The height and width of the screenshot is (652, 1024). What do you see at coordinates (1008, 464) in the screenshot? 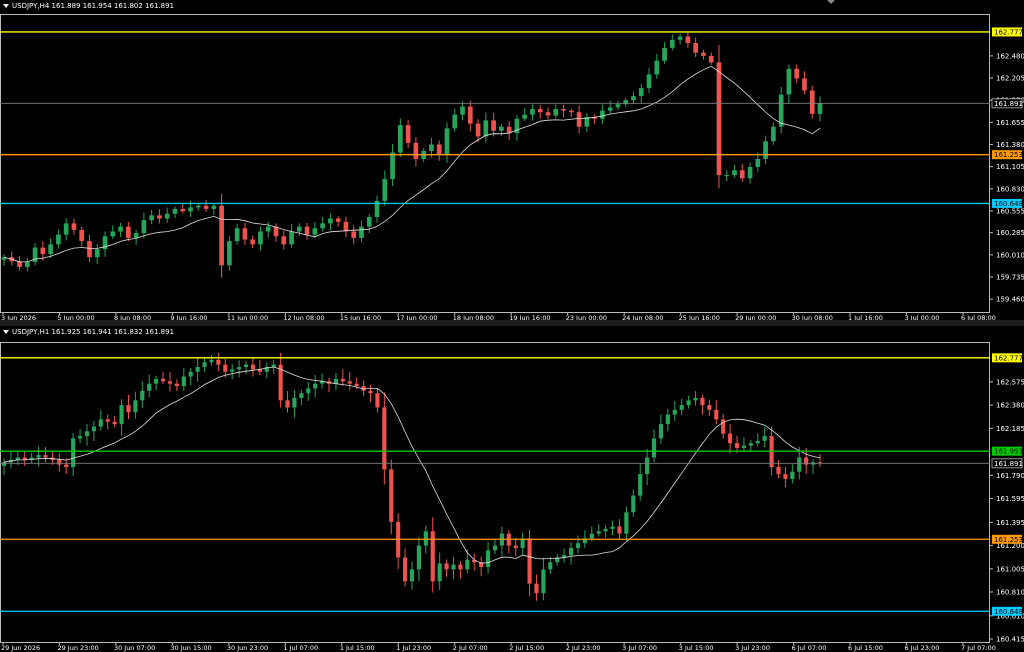
I see `level-price-label: 161.891` at bounding box center [1008, 464].